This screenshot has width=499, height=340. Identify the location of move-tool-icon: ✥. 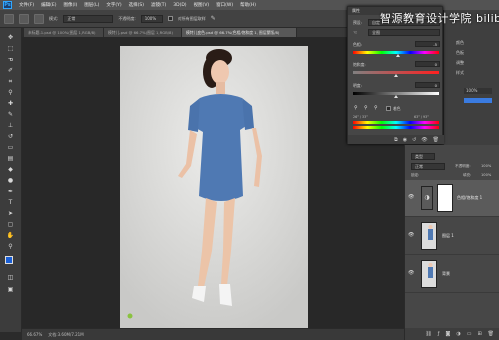
(10, 37).